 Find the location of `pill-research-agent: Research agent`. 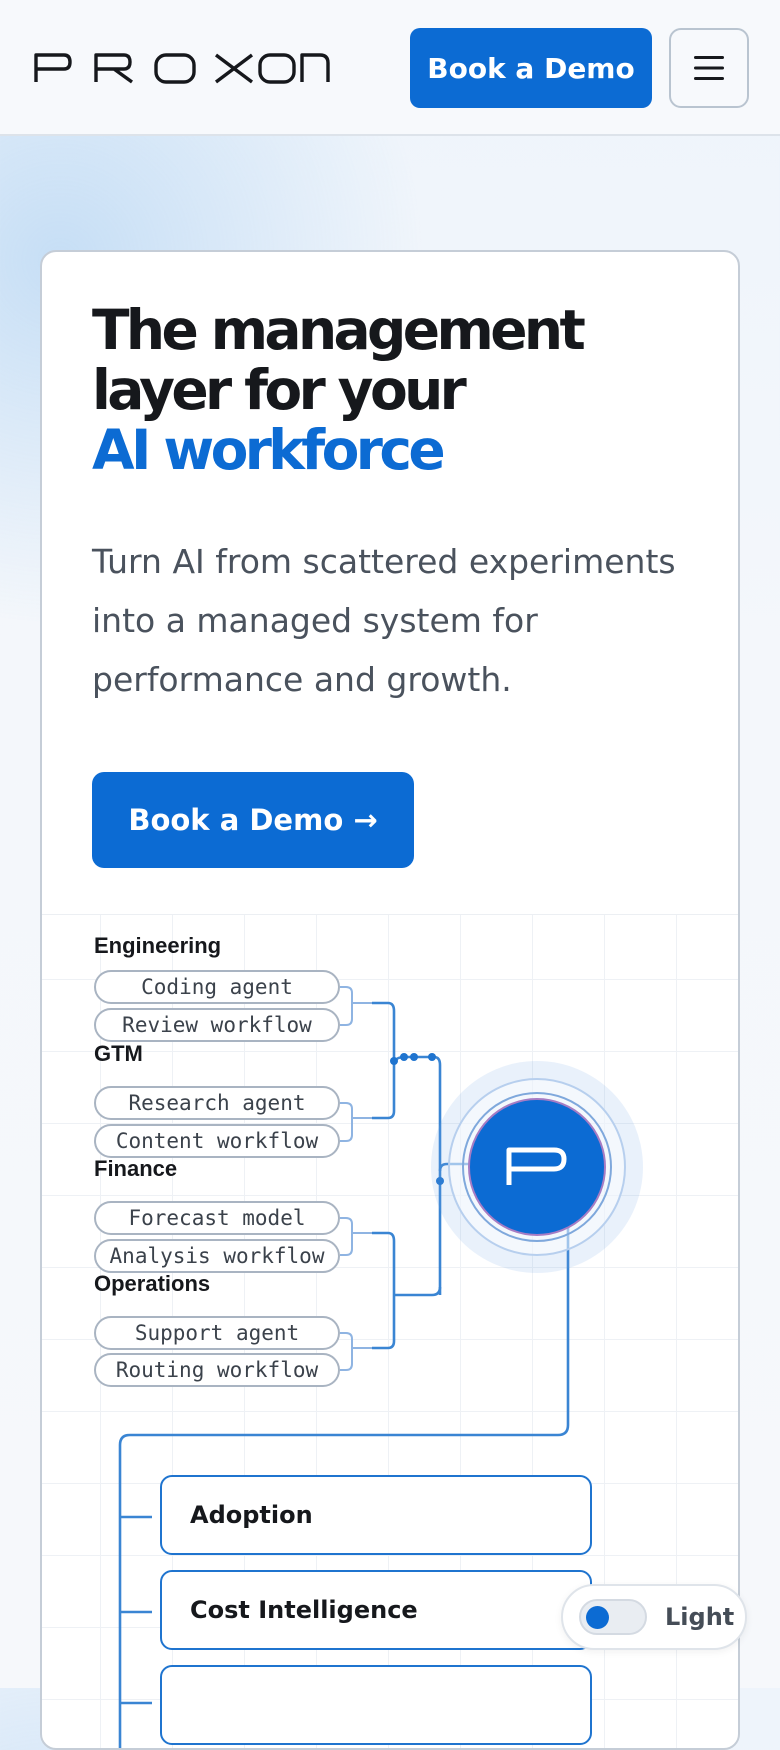

pill-research-agent: Research agent is located at coordinates (217, 1103).